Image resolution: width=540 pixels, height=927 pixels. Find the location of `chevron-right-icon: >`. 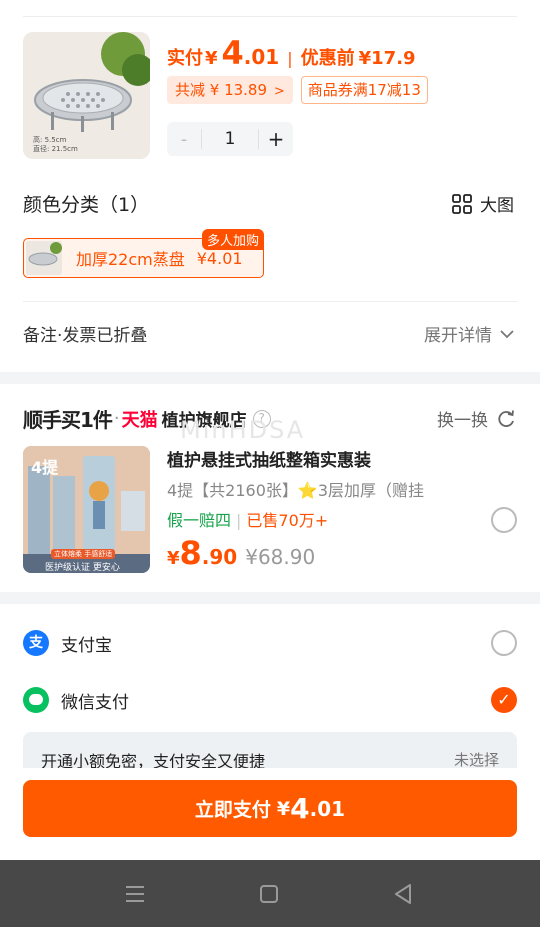

chevron-right-icon: > is located at coordinates (279, 91).